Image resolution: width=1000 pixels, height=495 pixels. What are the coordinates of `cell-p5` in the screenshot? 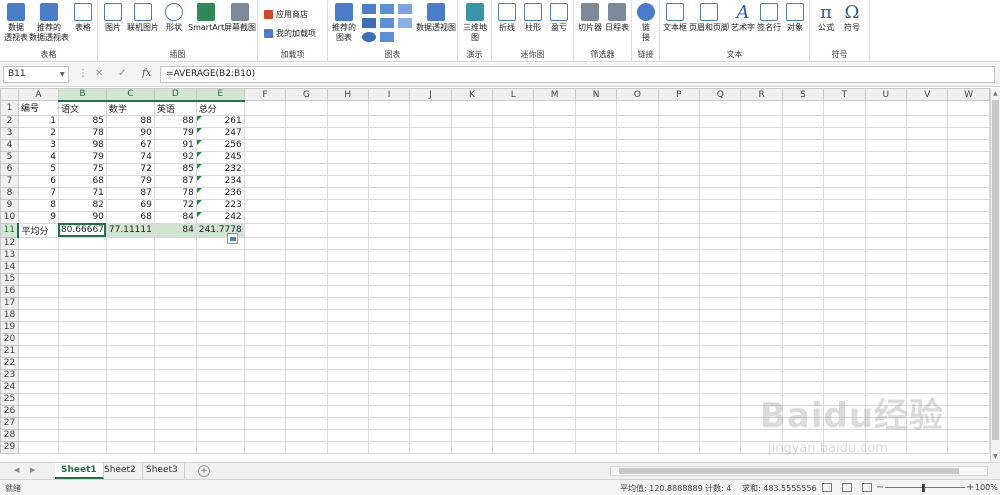 It's located at (679, 157).